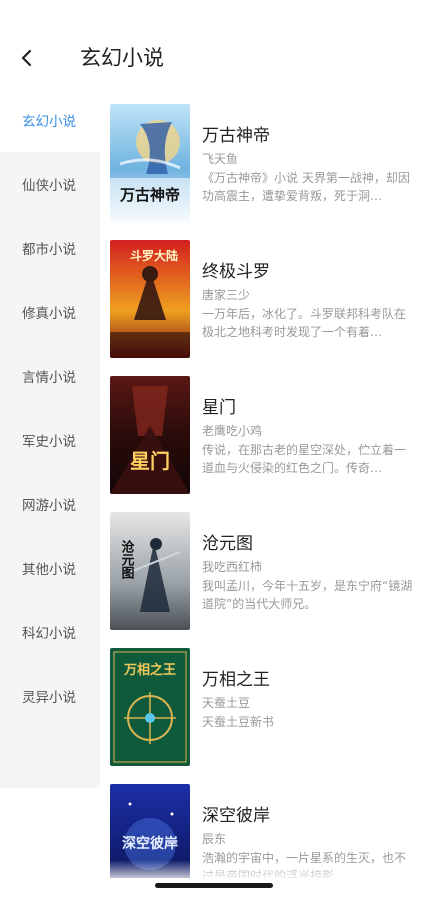  I want to click on book-description: 天蚕土豆新书, so click(238, 722).